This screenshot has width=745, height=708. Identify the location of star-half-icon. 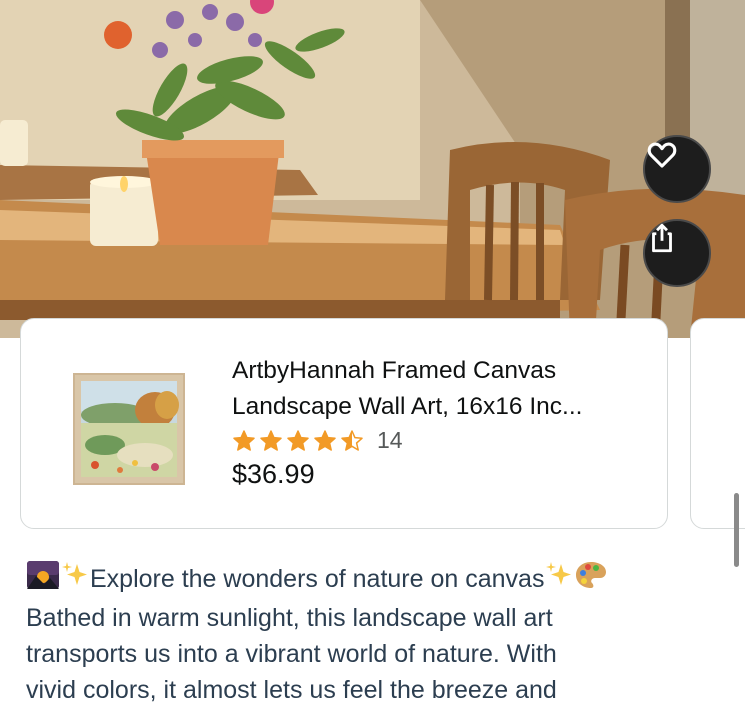
(352, 440).